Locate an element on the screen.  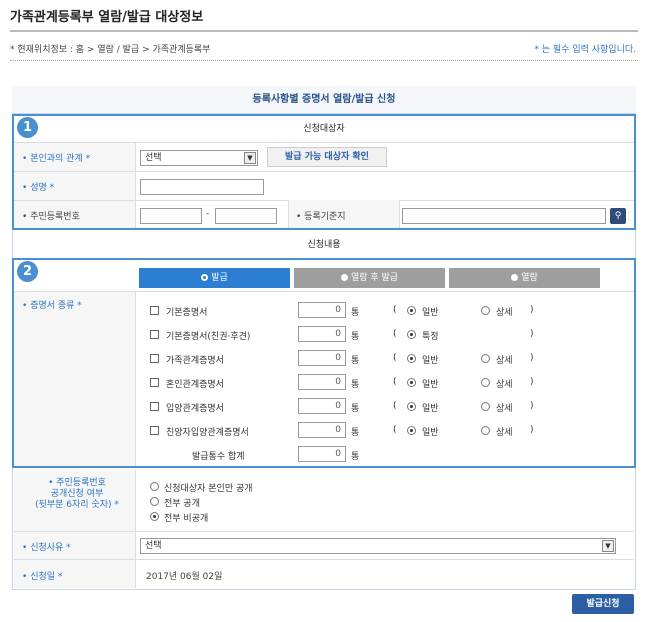
section1-title: 신청대상자 is located at coordinates (324, 129).